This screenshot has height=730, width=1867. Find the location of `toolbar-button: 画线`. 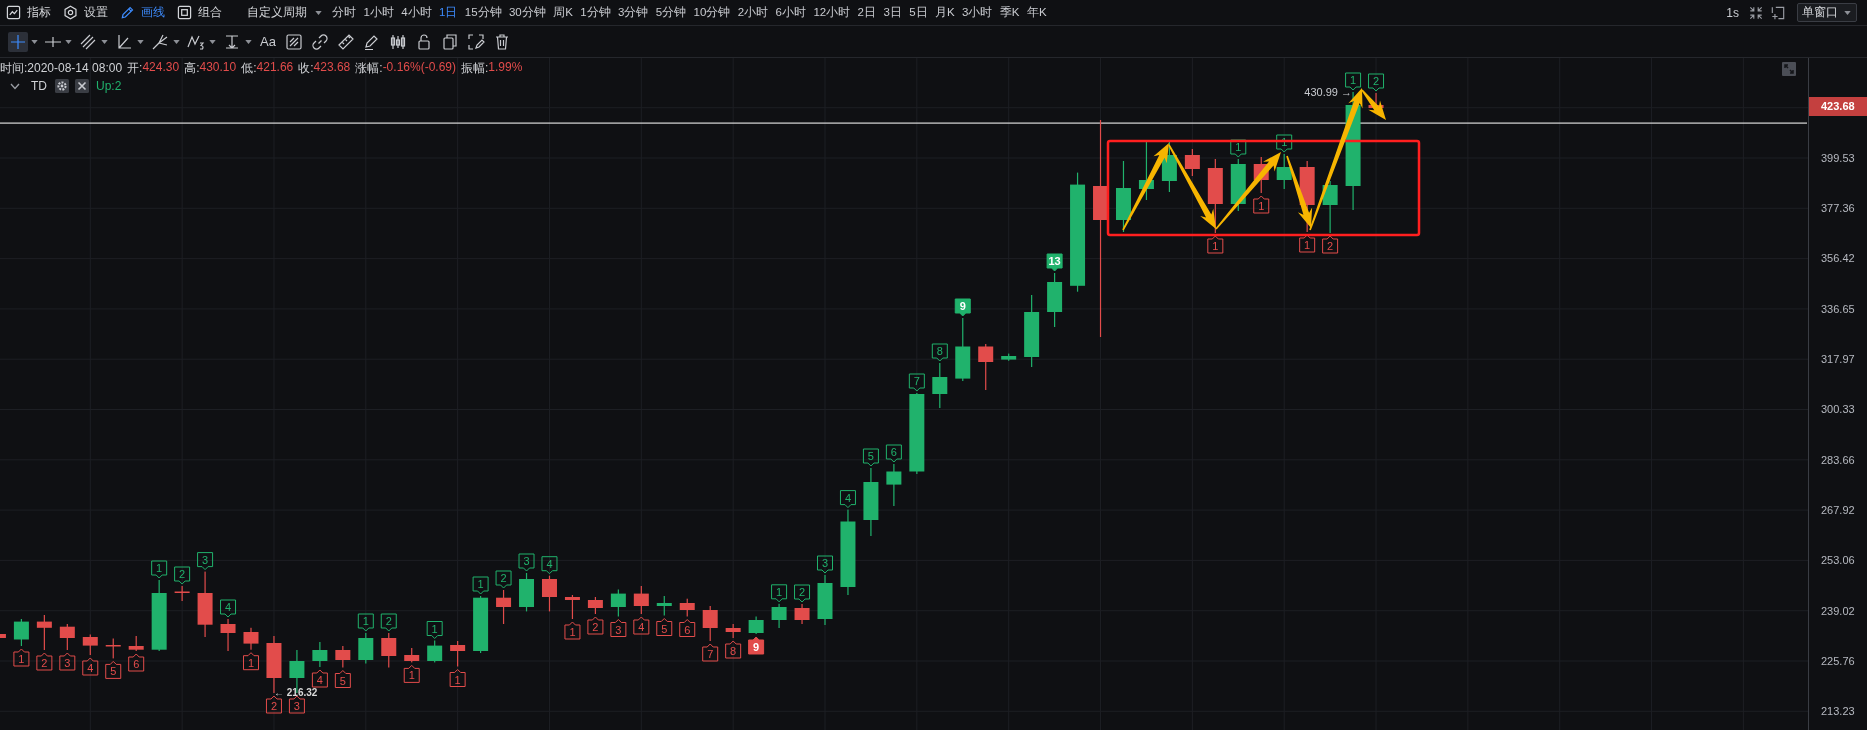

toolbar-button: 画线 is located at coordinates (142, 12).